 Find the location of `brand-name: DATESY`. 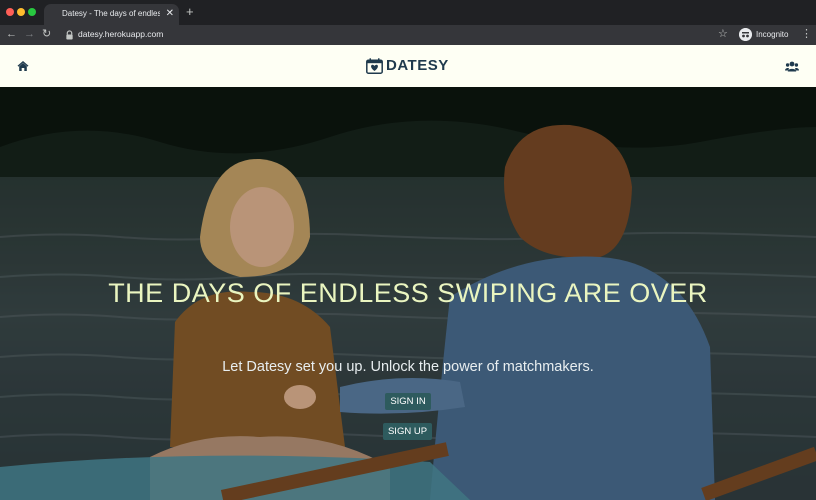

brand-name: DATESY is located at coordinates (417, 65).